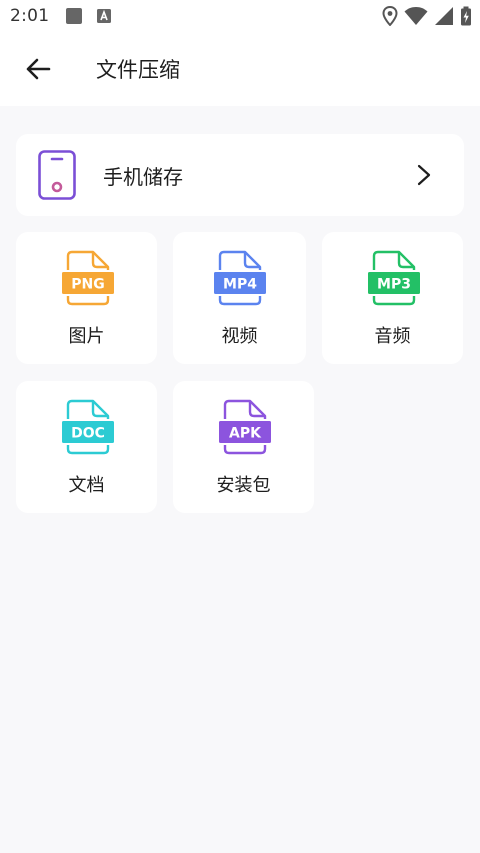 This screenshot has height=853, width=480. Describe the element at coordinates (416, 16) in the screenshot. I see `wifi-icon` at that location.